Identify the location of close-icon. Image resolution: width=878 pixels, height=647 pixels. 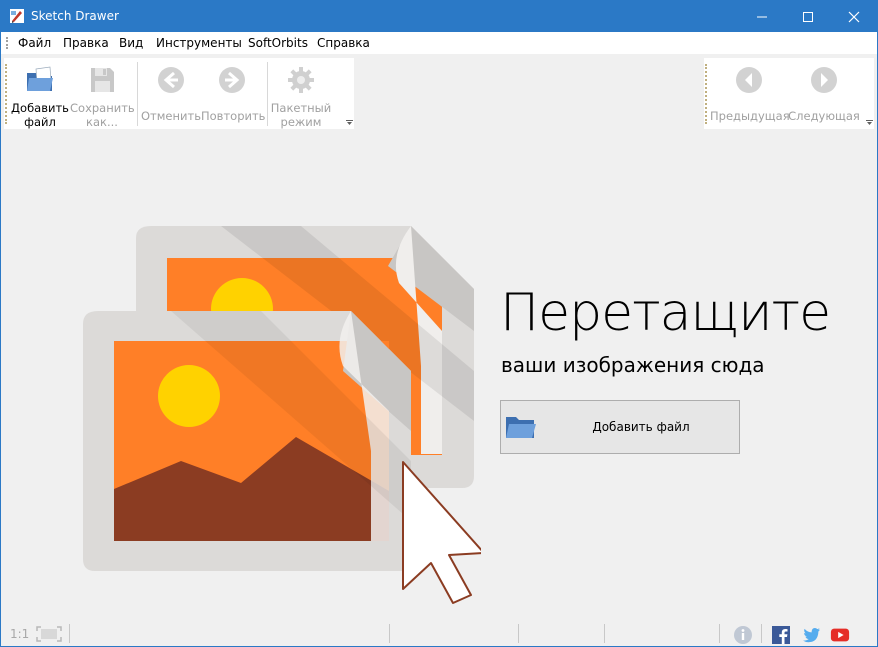
(854, 17).